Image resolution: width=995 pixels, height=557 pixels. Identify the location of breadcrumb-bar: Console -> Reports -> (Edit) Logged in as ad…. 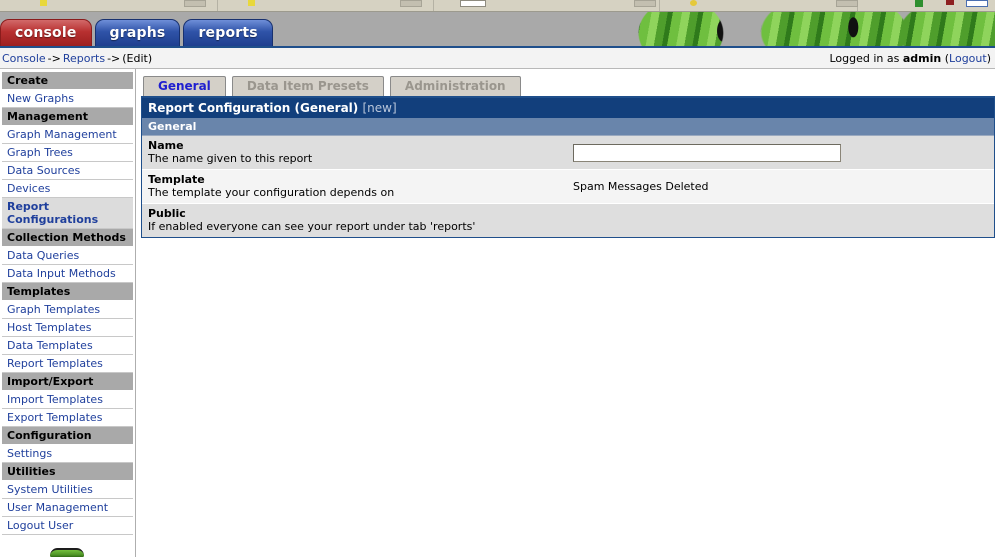
(497, 58).